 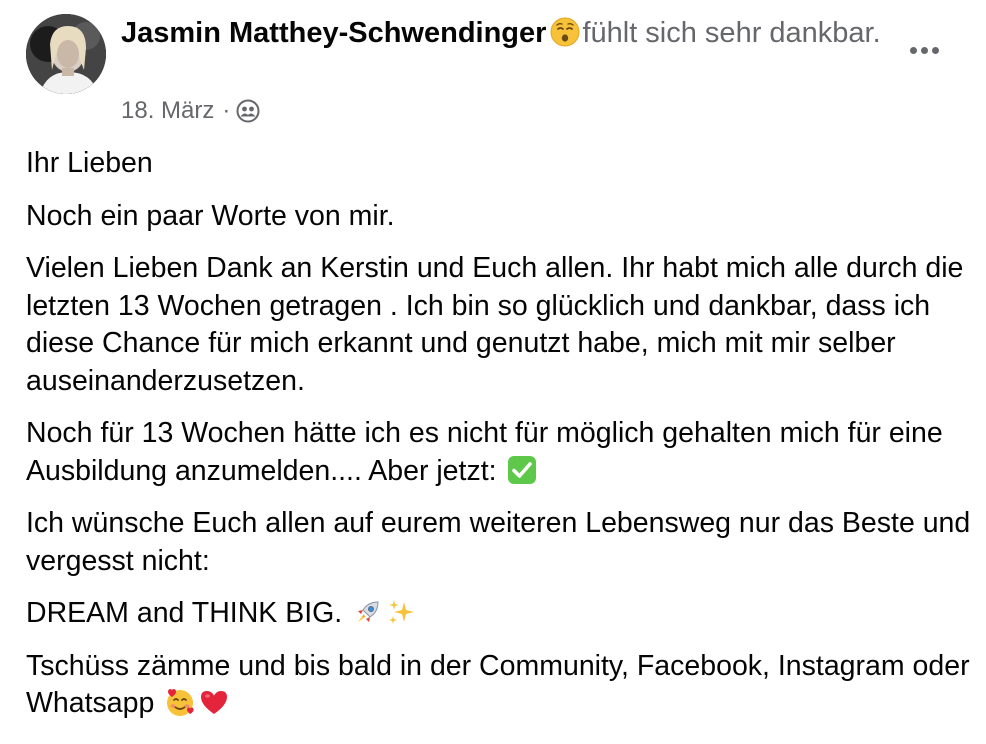 What do you see at coordinates (498, 217) in the screenshot?
I see `post-paragraph: Noch ein paar Worte von mir.` at bounding box center [498, 217].